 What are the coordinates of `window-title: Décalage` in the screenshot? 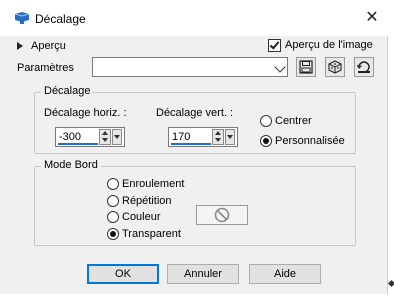 It's located at (60, 19).